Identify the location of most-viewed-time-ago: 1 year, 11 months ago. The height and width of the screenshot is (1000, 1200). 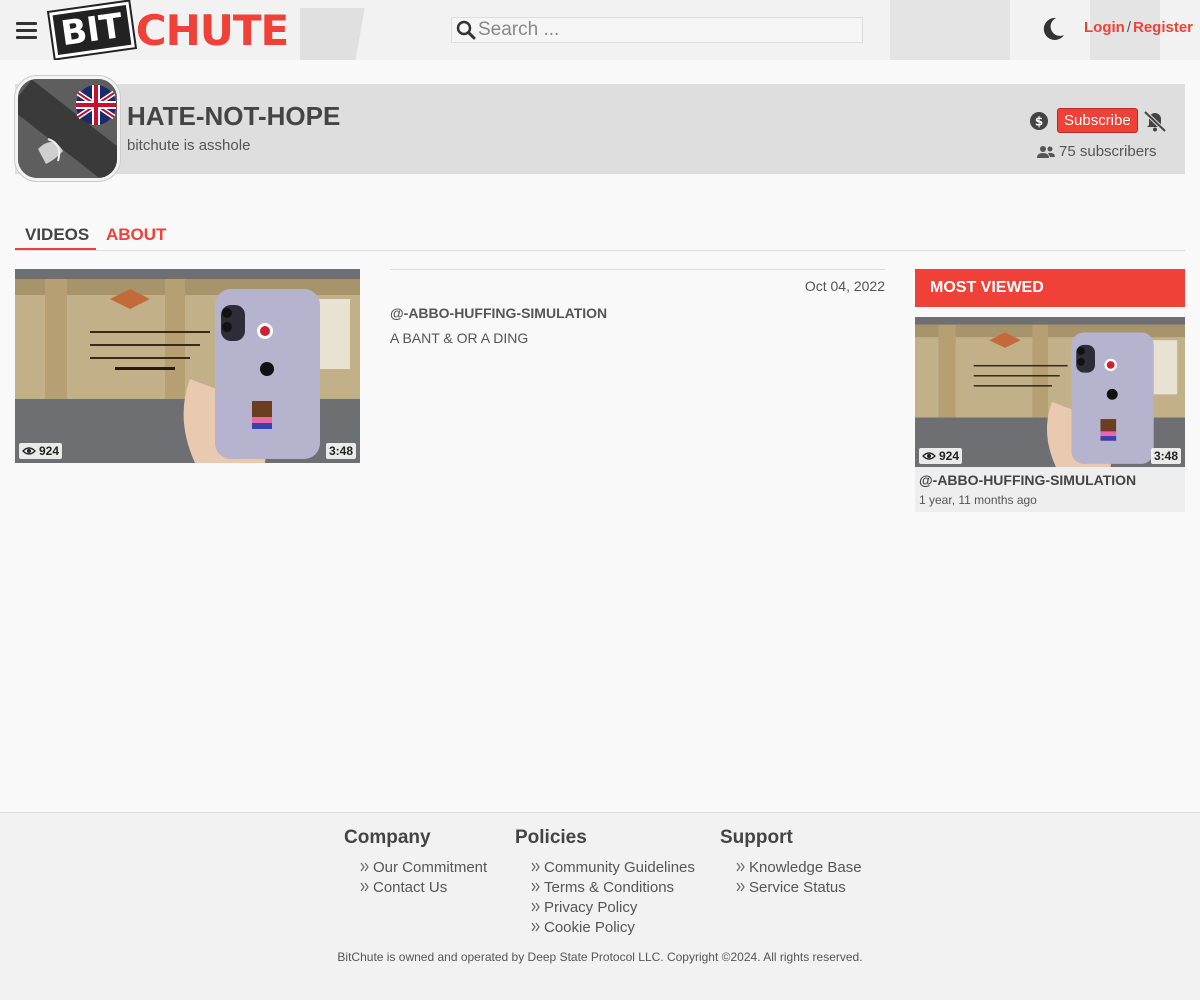
(978, 500).